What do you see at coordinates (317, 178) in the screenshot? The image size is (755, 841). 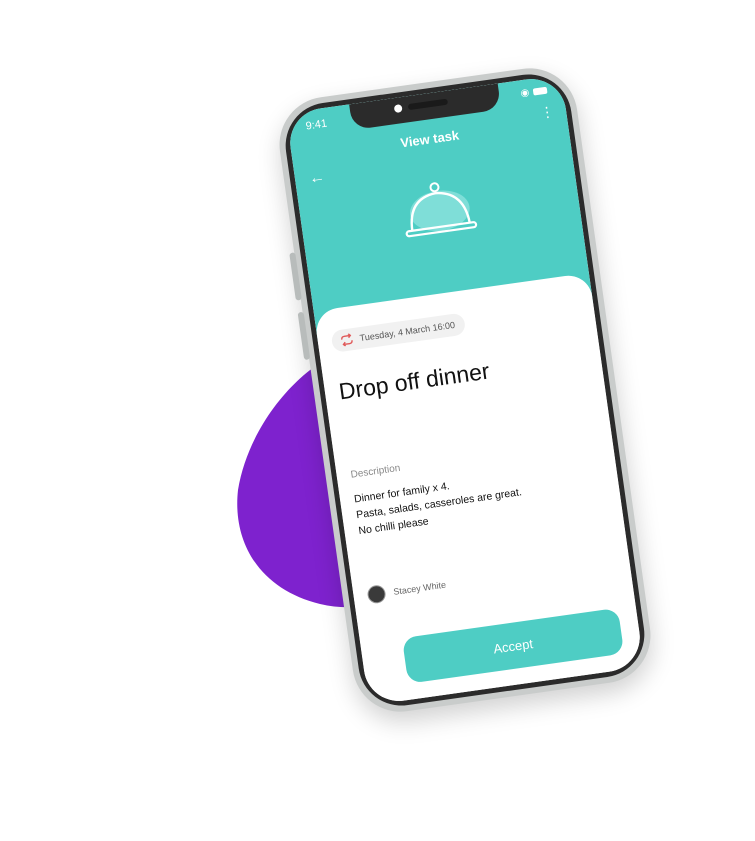 I see `back-arrow-icon: ←` at bounding box center [317, 178].